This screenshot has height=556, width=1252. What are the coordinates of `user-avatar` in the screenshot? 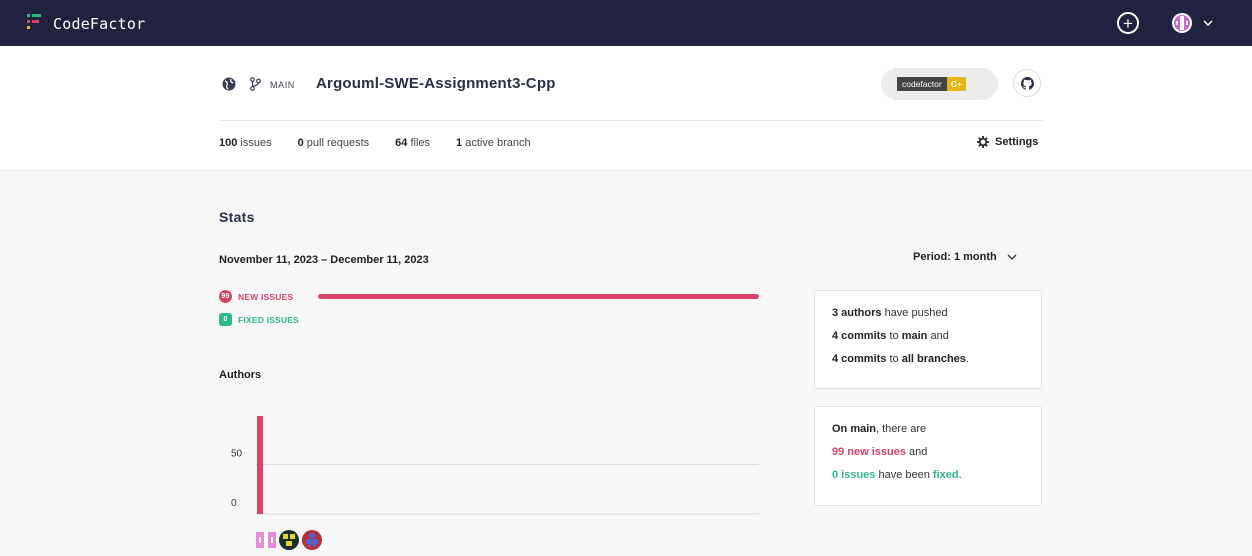 It's located at (1182, 23).